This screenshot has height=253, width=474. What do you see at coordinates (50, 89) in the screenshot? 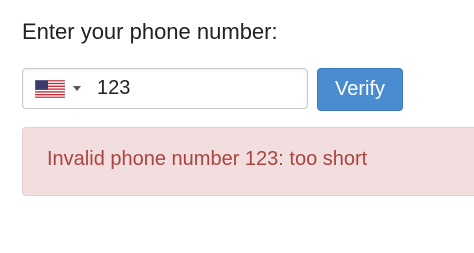
I see `us-flag-icon` at bounding box center [50, 89].